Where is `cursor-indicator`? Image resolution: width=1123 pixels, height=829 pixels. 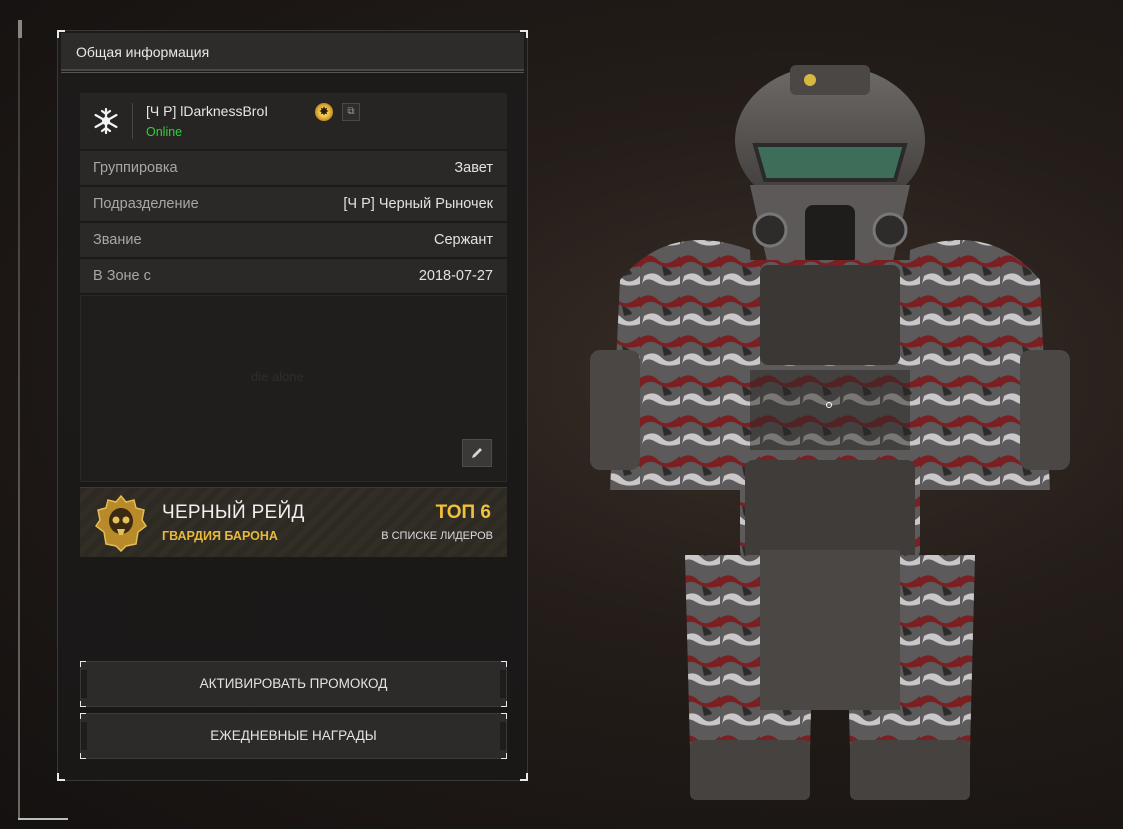 cursor-indicator is located at coordinates (829, 405).